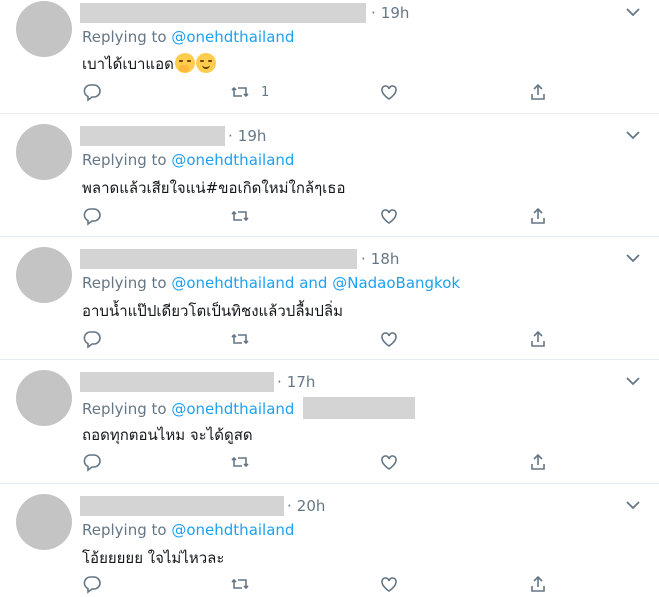 The image size is (659, 597). I want to click on mention-link: @NadaoBangkok, so click(396, 283).